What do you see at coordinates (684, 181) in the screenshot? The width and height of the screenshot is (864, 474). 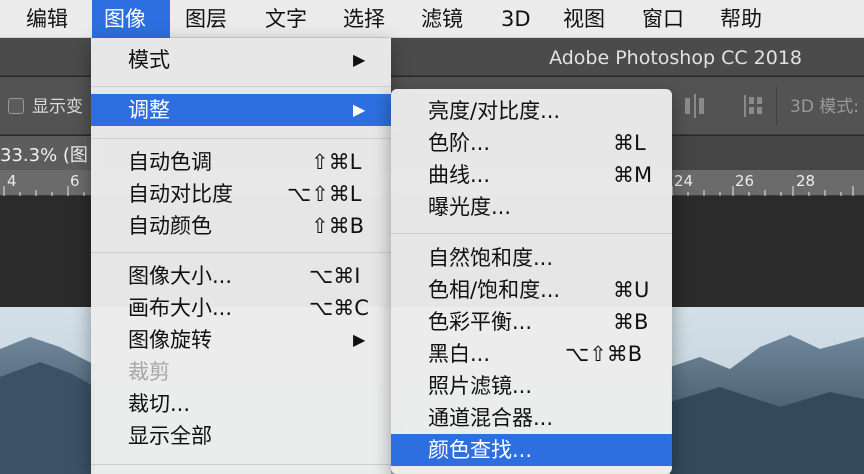 I see `ruler-label-24: 24` at bounding box center [684, 181].